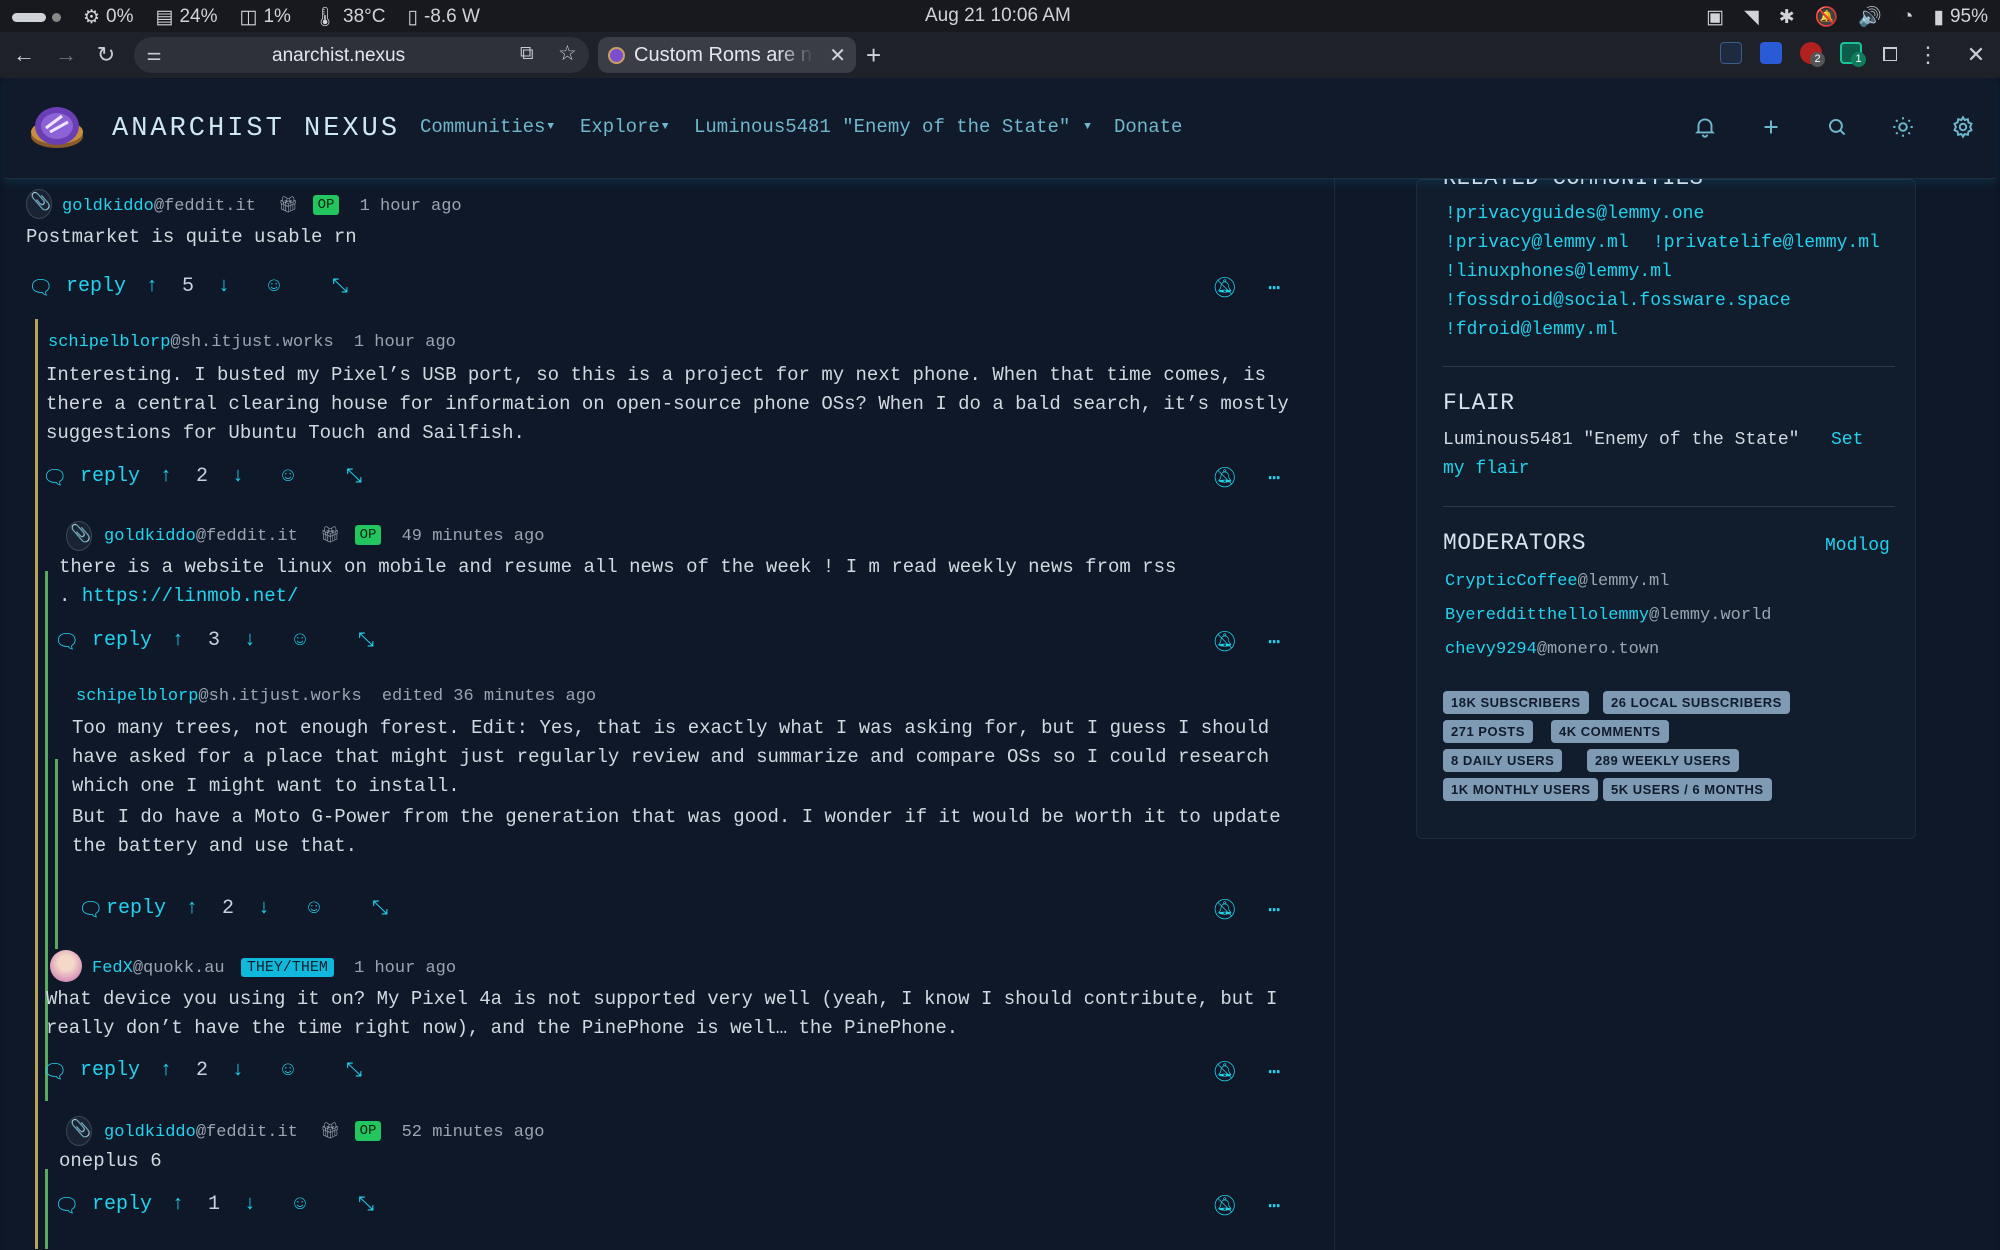 The height and width of the screenshot is (1250, 2000). I want to click on set-flair-link: Set, so click(1847, 440).